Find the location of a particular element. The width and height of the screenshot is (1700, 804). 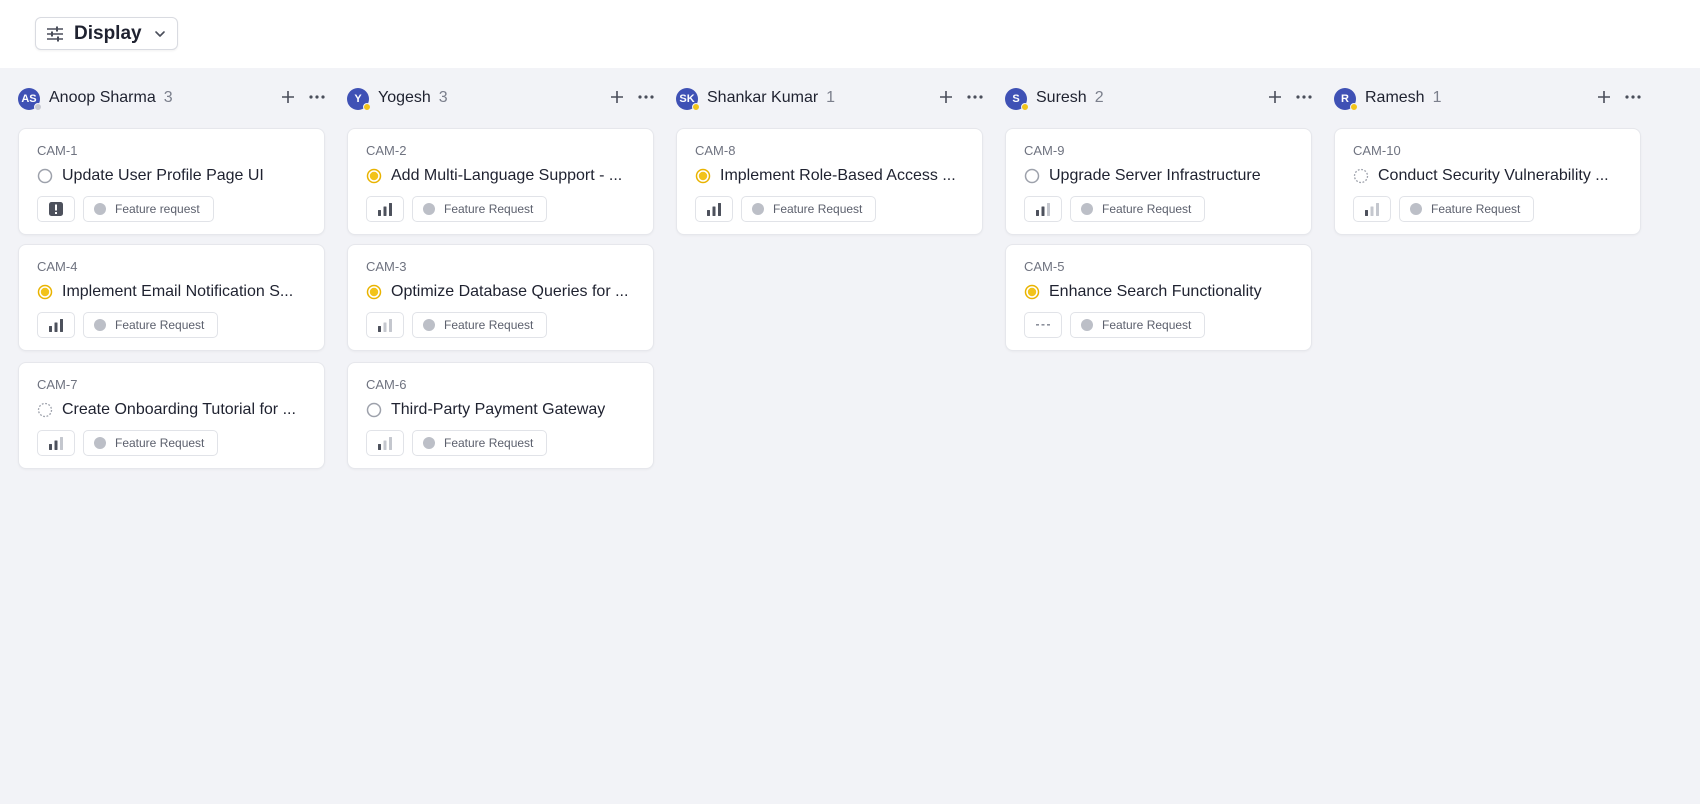

issue-id: CAM-1 is located at coordinates (57, 150).